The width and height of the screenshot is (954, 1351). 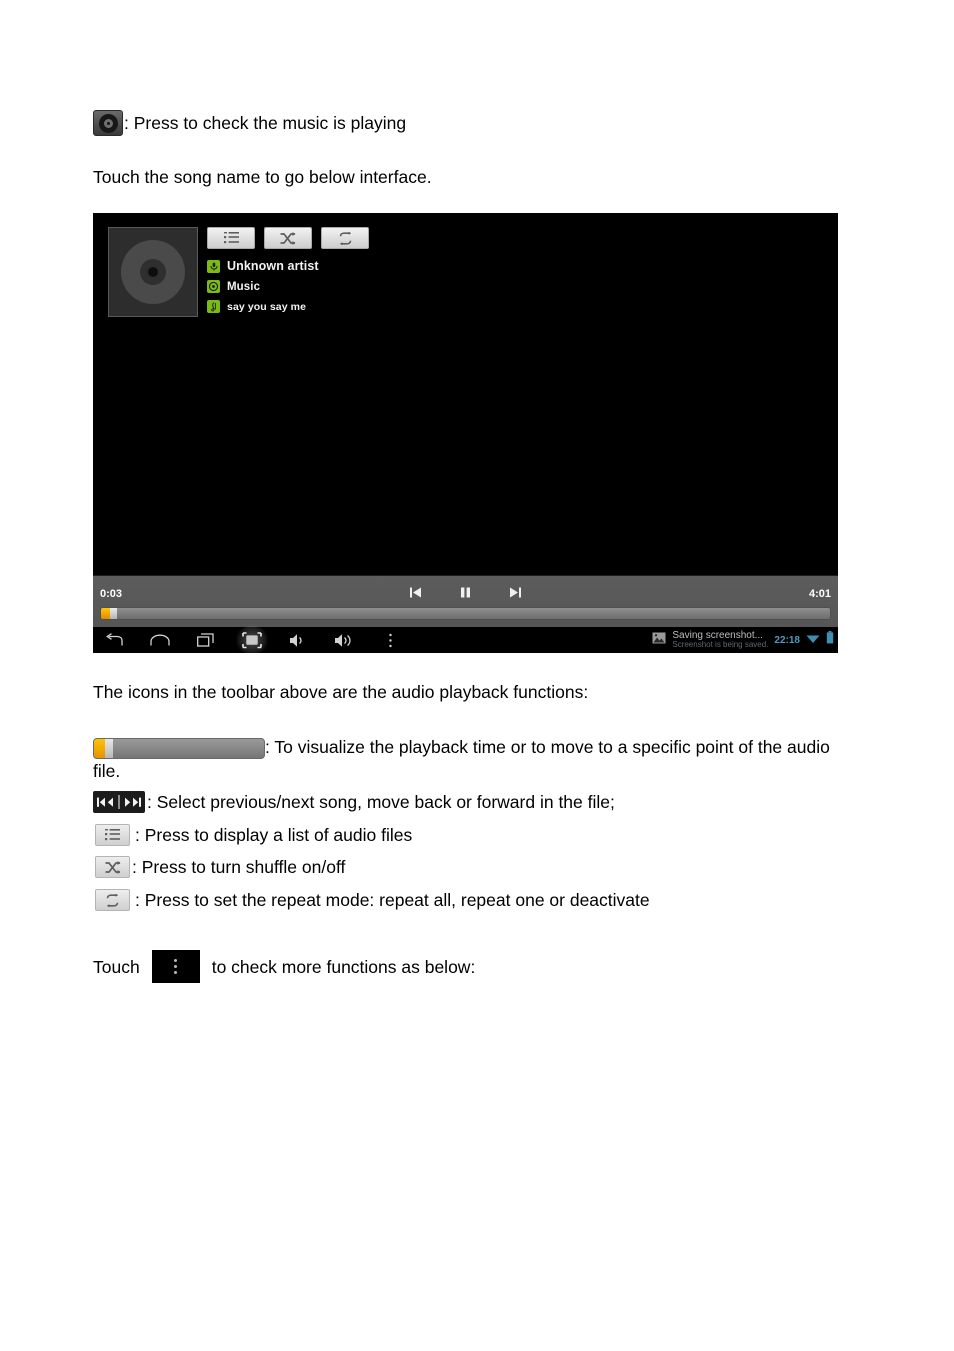 I want to click on wifi-icon, so click(x=813, y=640).